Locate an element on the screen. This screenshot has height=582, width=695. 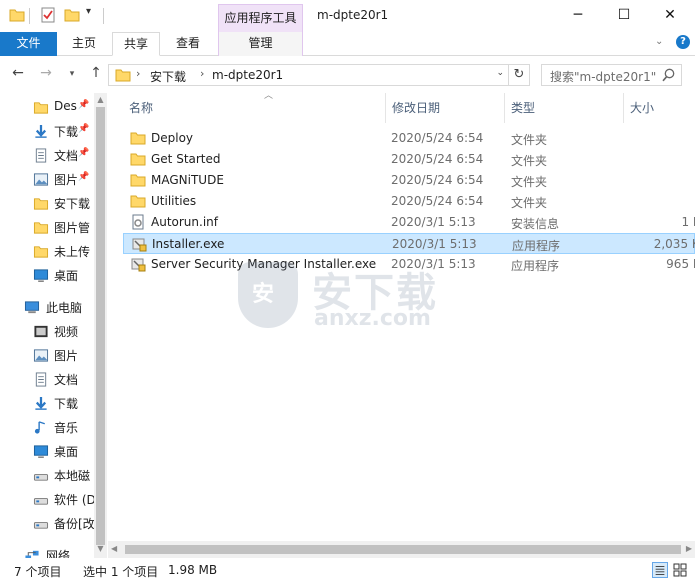
search-input: 搜索"m-dpte20r1" is located at coordinates (611, 75).